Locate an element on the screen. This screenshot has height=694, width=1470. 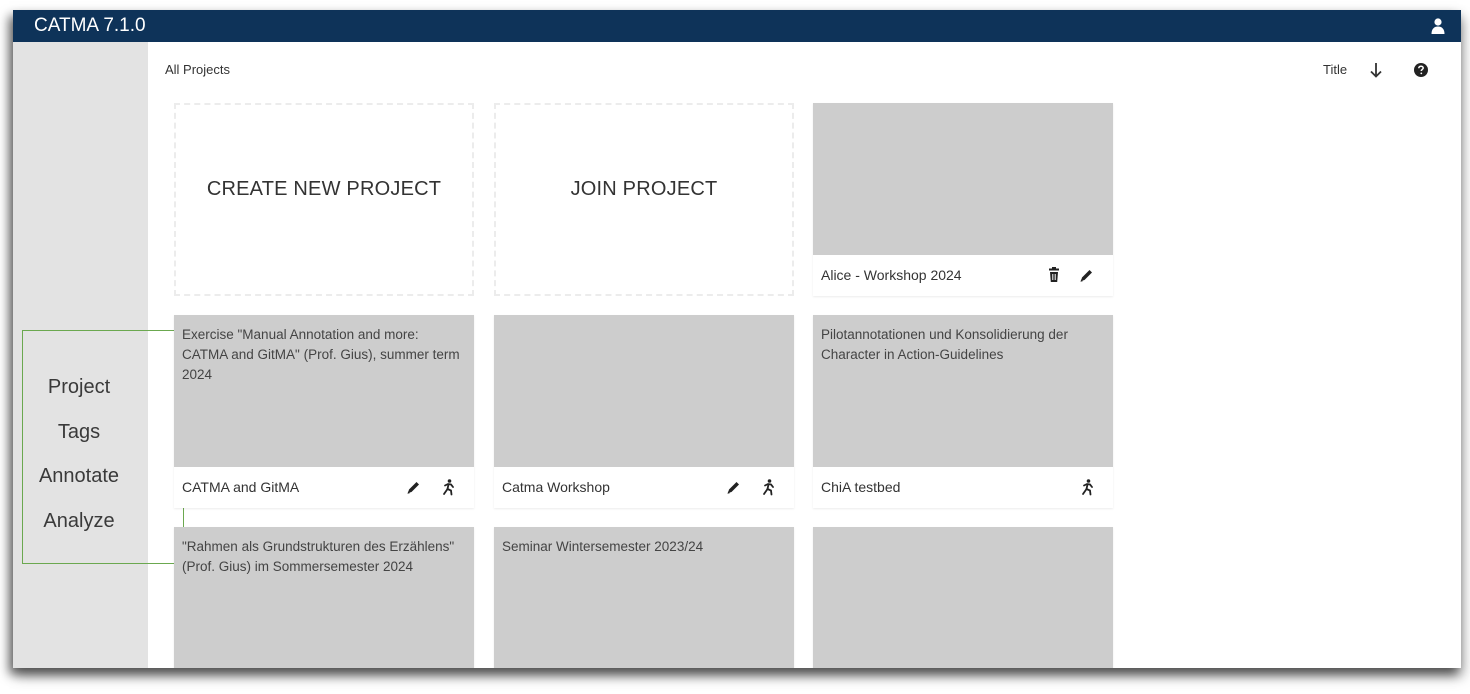
project-footer: Alice - Workshop 2024 is located at coordinates (963, 275).